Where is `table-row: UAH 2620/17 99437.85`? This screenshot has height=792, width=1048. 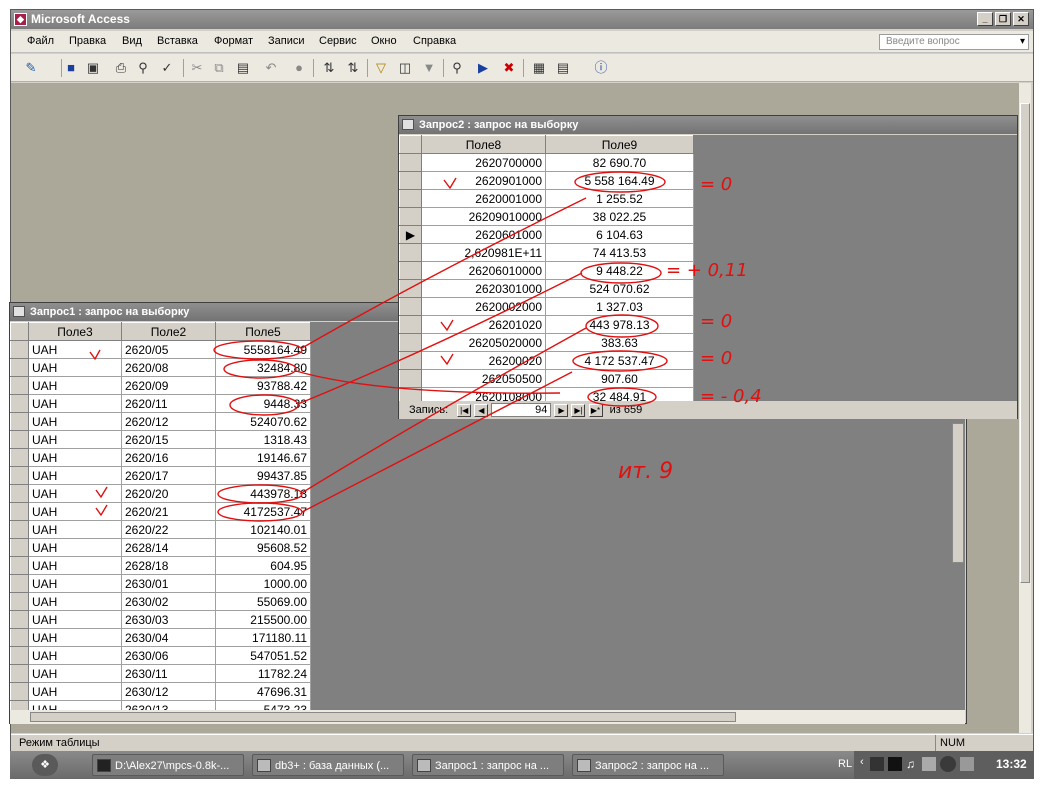
table-row: UAH 2620/17 99437.85 is located at coordinates (160, 475).